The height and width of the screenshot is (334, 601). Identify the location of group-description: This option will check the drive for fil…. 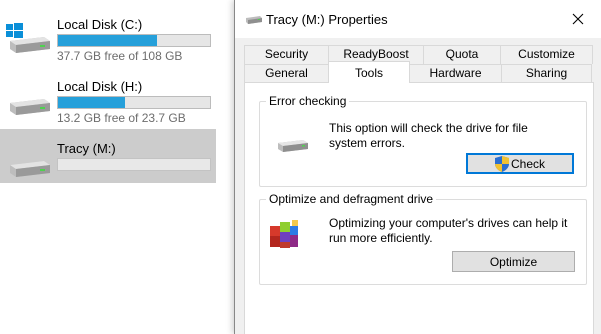
(428, 135).